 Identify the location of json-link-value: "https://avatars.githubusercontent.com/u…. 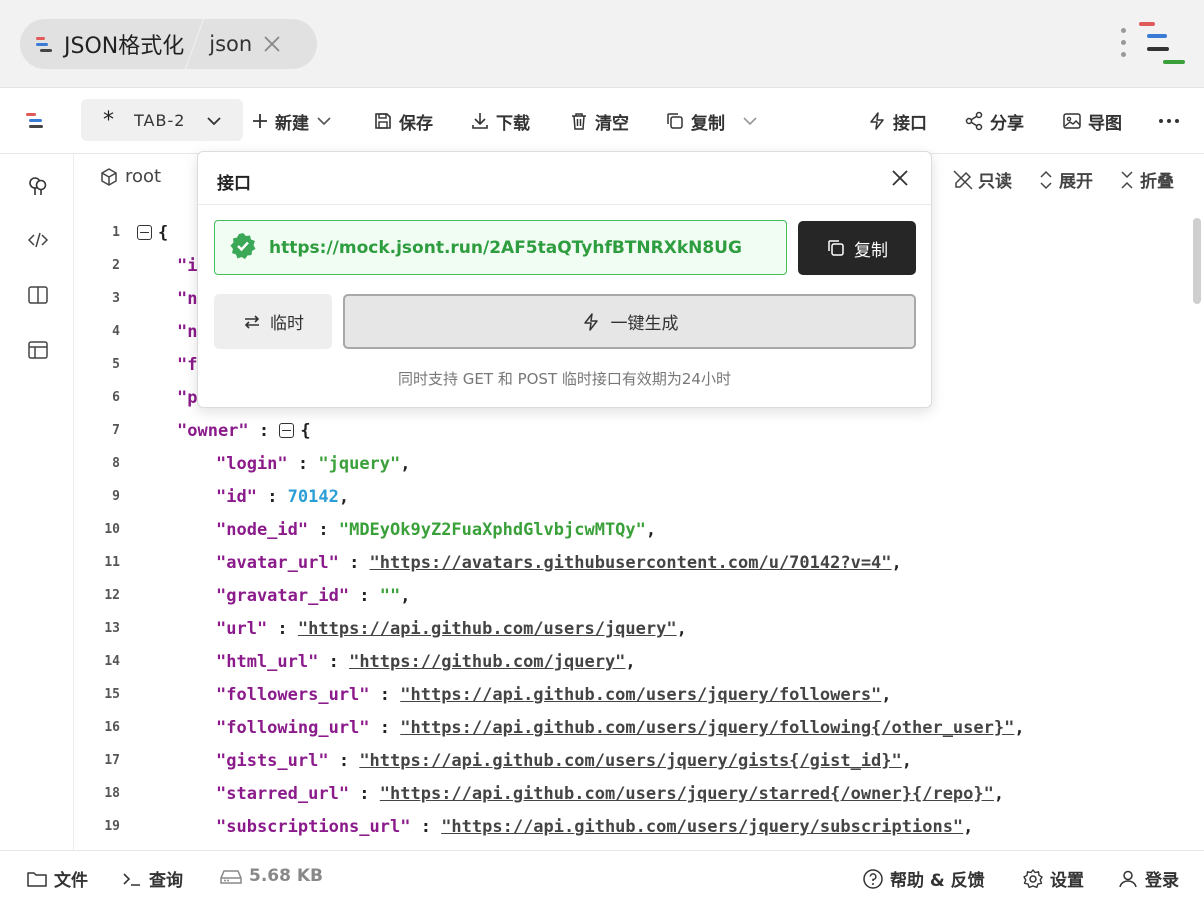
(631, 563).